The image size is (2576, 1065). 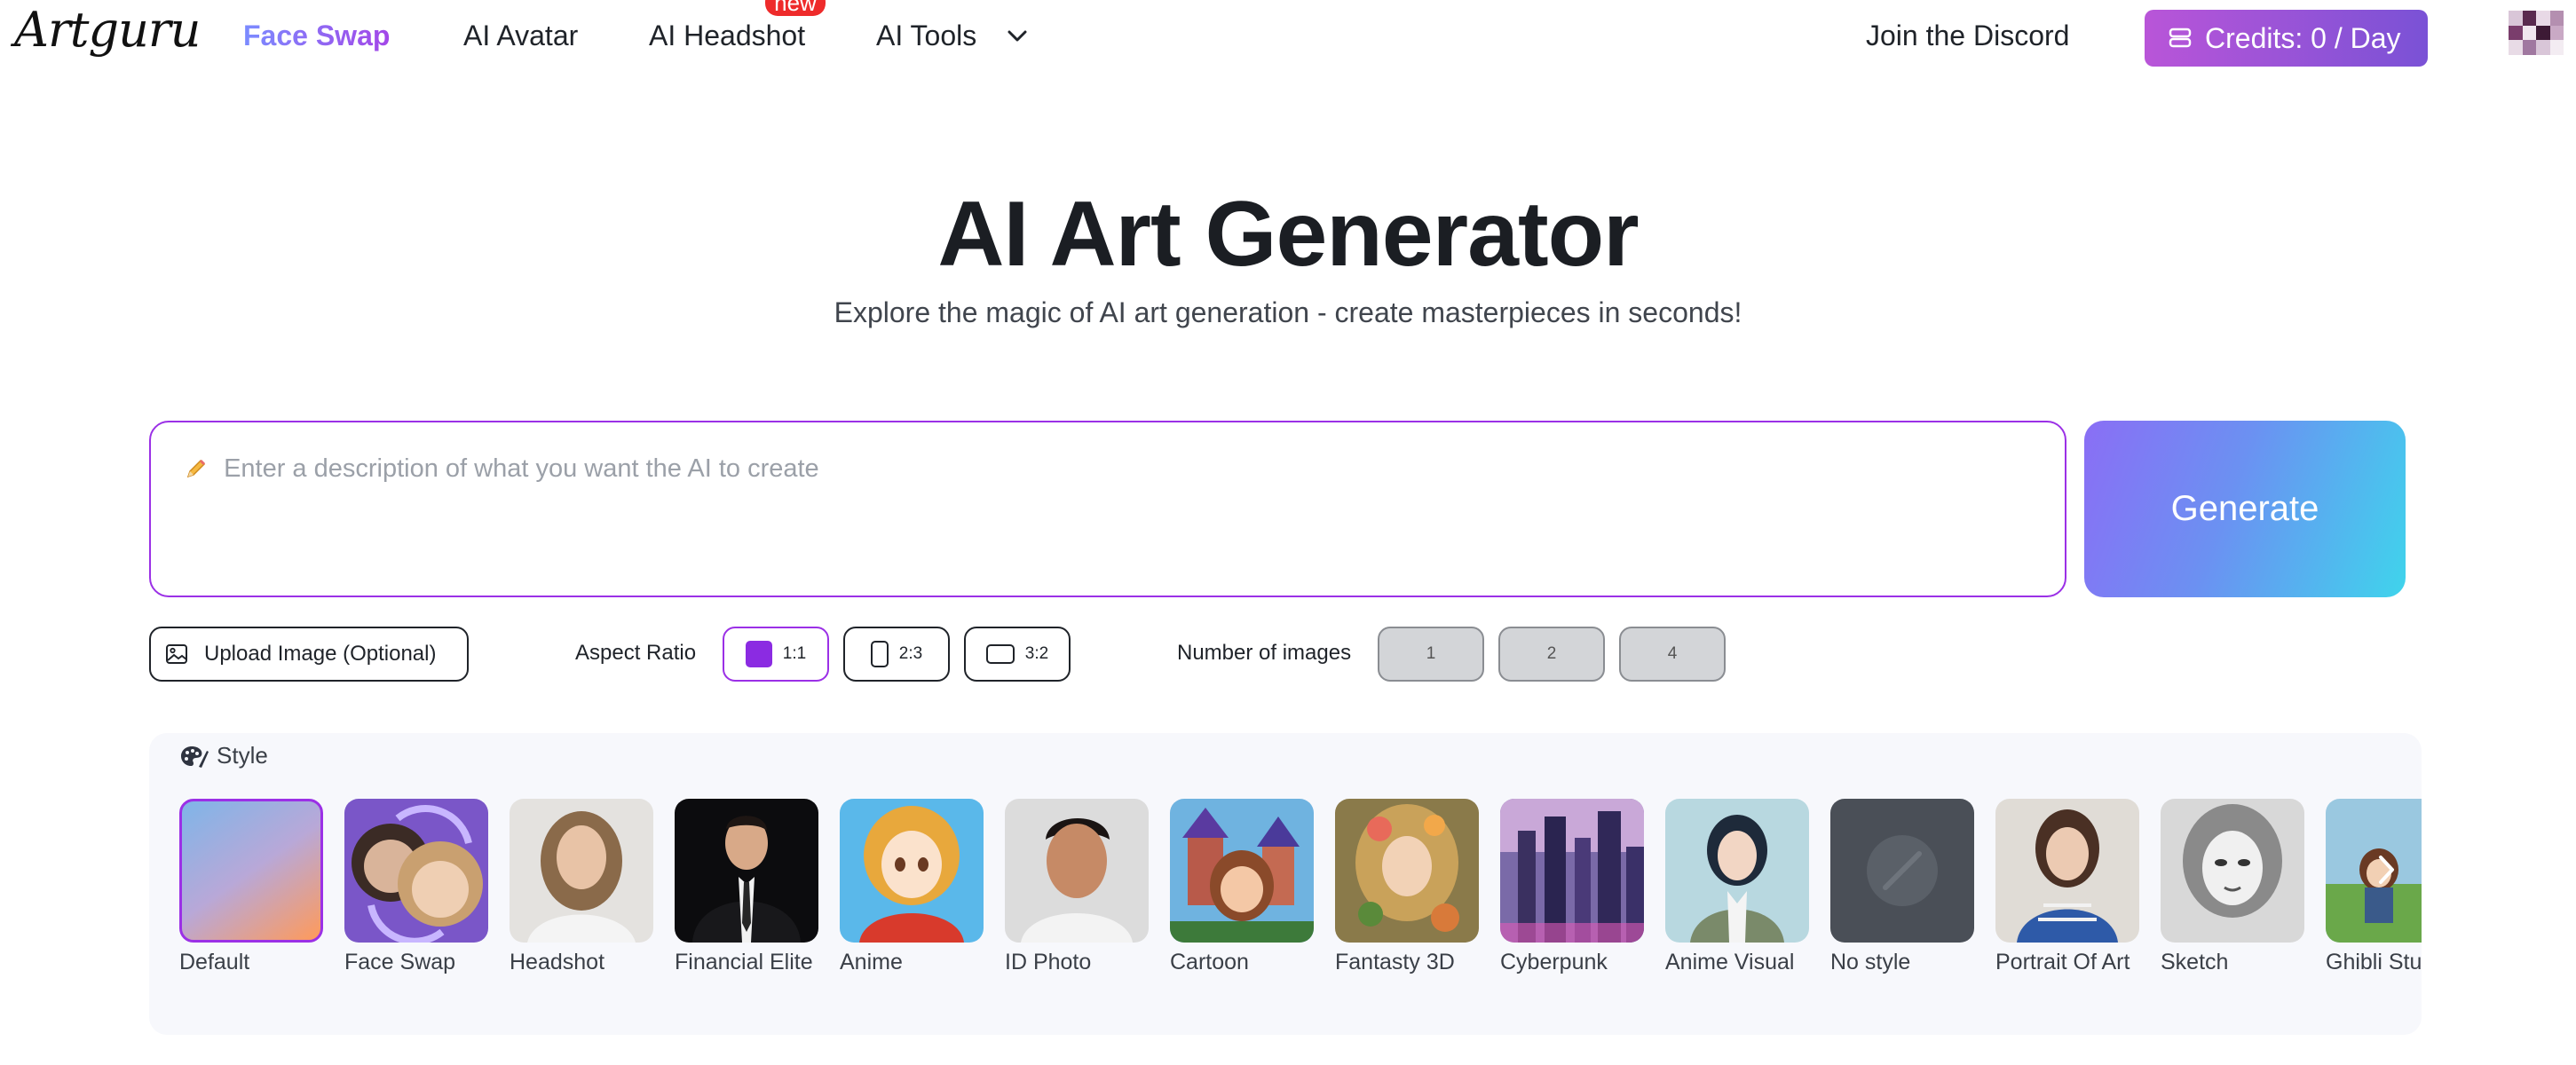 I want to click on join-discord-link: Join the Discord, so click(x=1967, y=36).